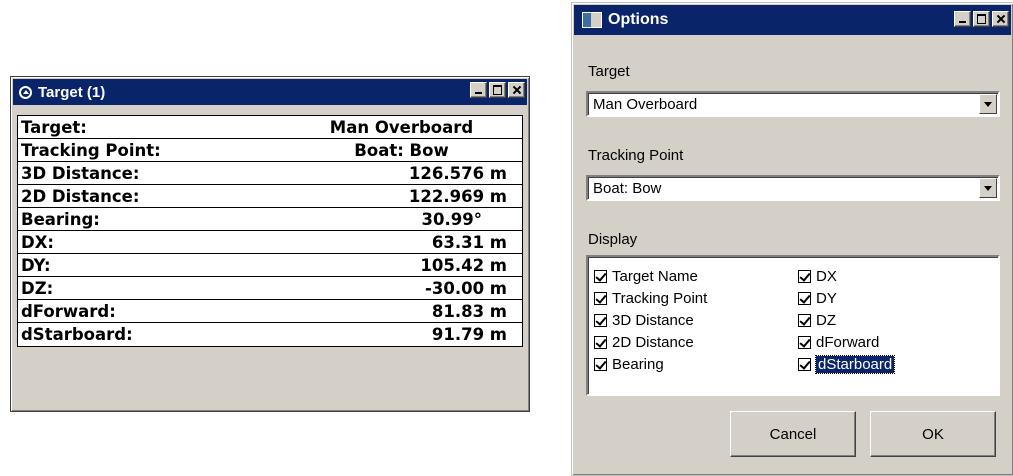  What do you see at coordinates (627, 188) in the screenshot?
I see `tracking-select-value: Boat: Bow` at bounding box center [627, 188].